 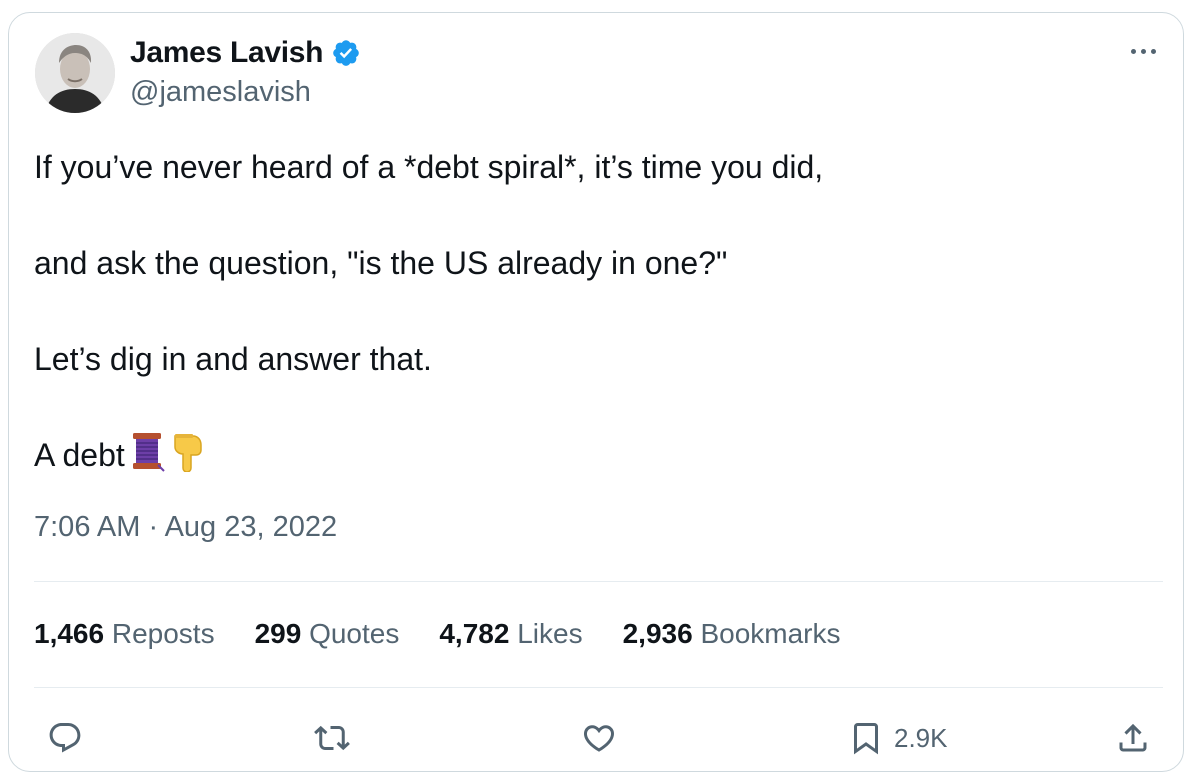 What do you see at coordinates (69, 633) in the screenshot?
I see `reposts-count: 1,466` at bounding box center [69, 633].